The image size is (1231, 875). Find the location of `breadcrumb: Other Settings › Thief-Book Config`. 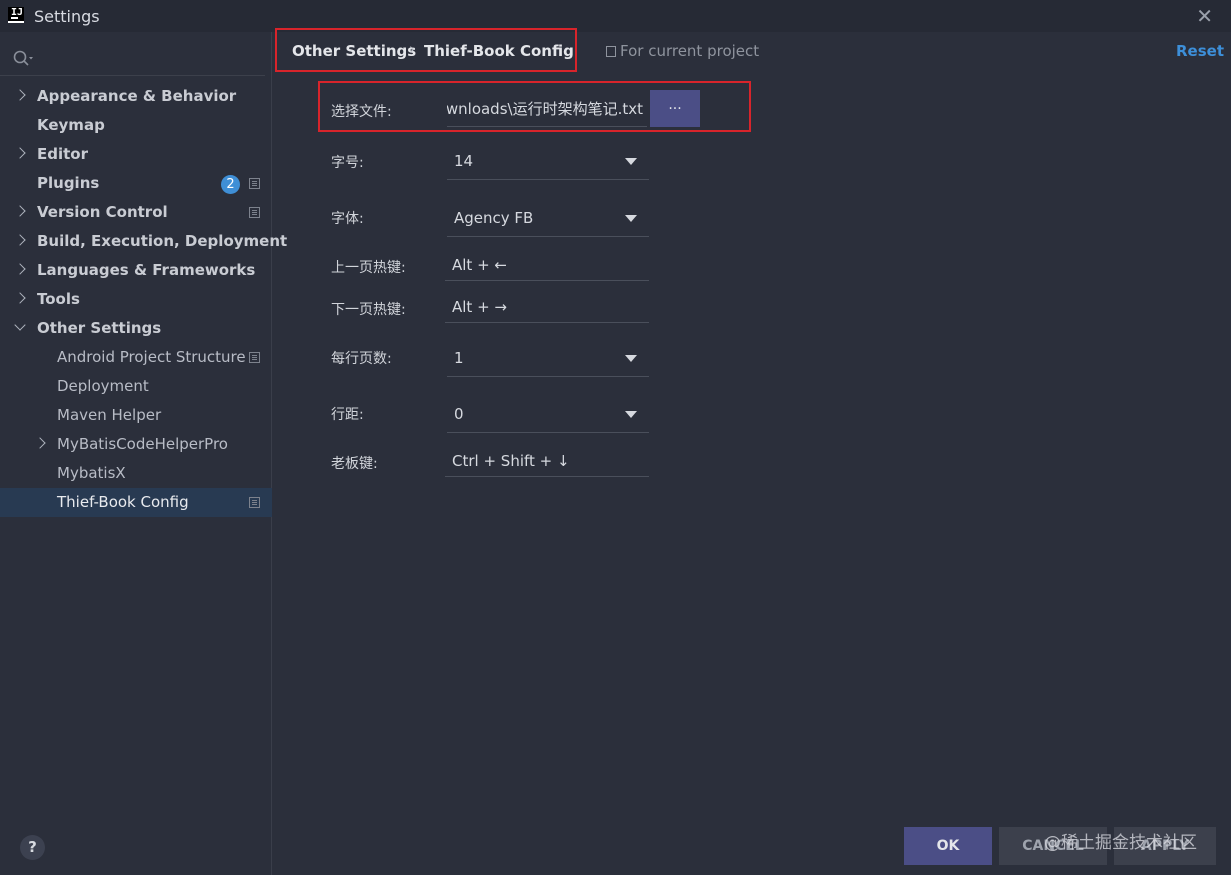

breadcrumb: Other Settings › Thief-Book Config is located at coordinates (426, 50).